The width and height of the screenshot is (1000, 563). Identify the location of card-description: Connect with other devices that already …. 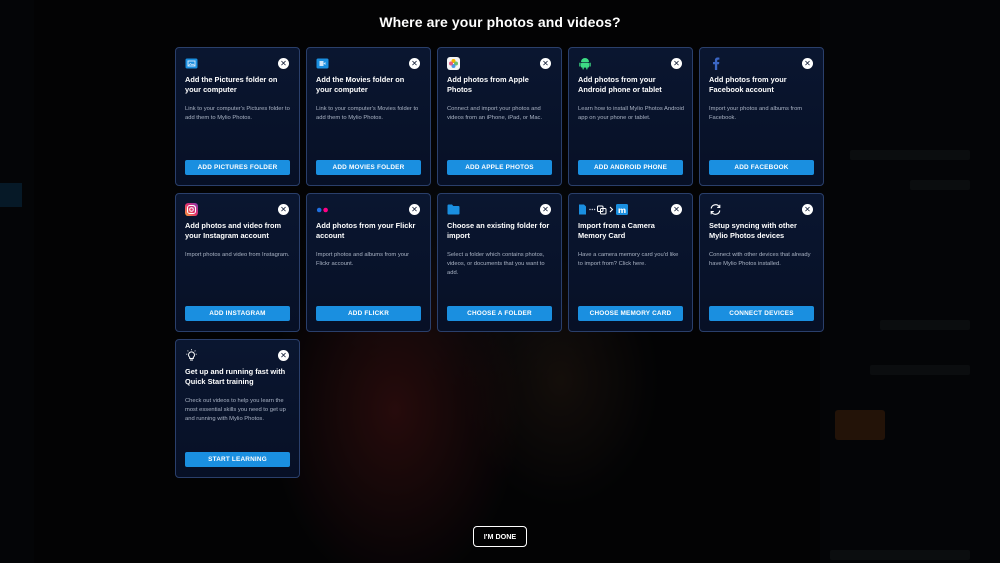
(760, 259).